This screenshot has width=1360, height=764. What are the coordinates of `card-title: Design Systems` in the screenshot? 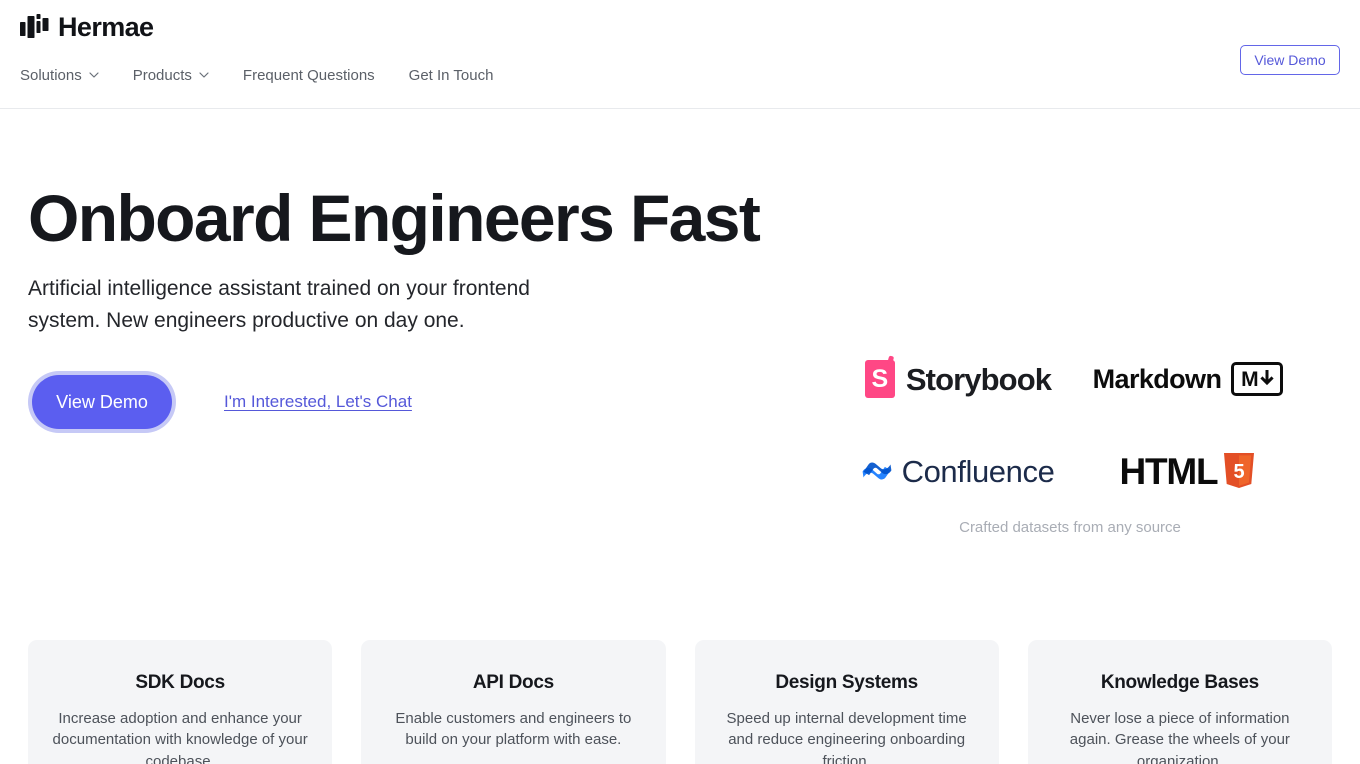 It's located at (846, 682).